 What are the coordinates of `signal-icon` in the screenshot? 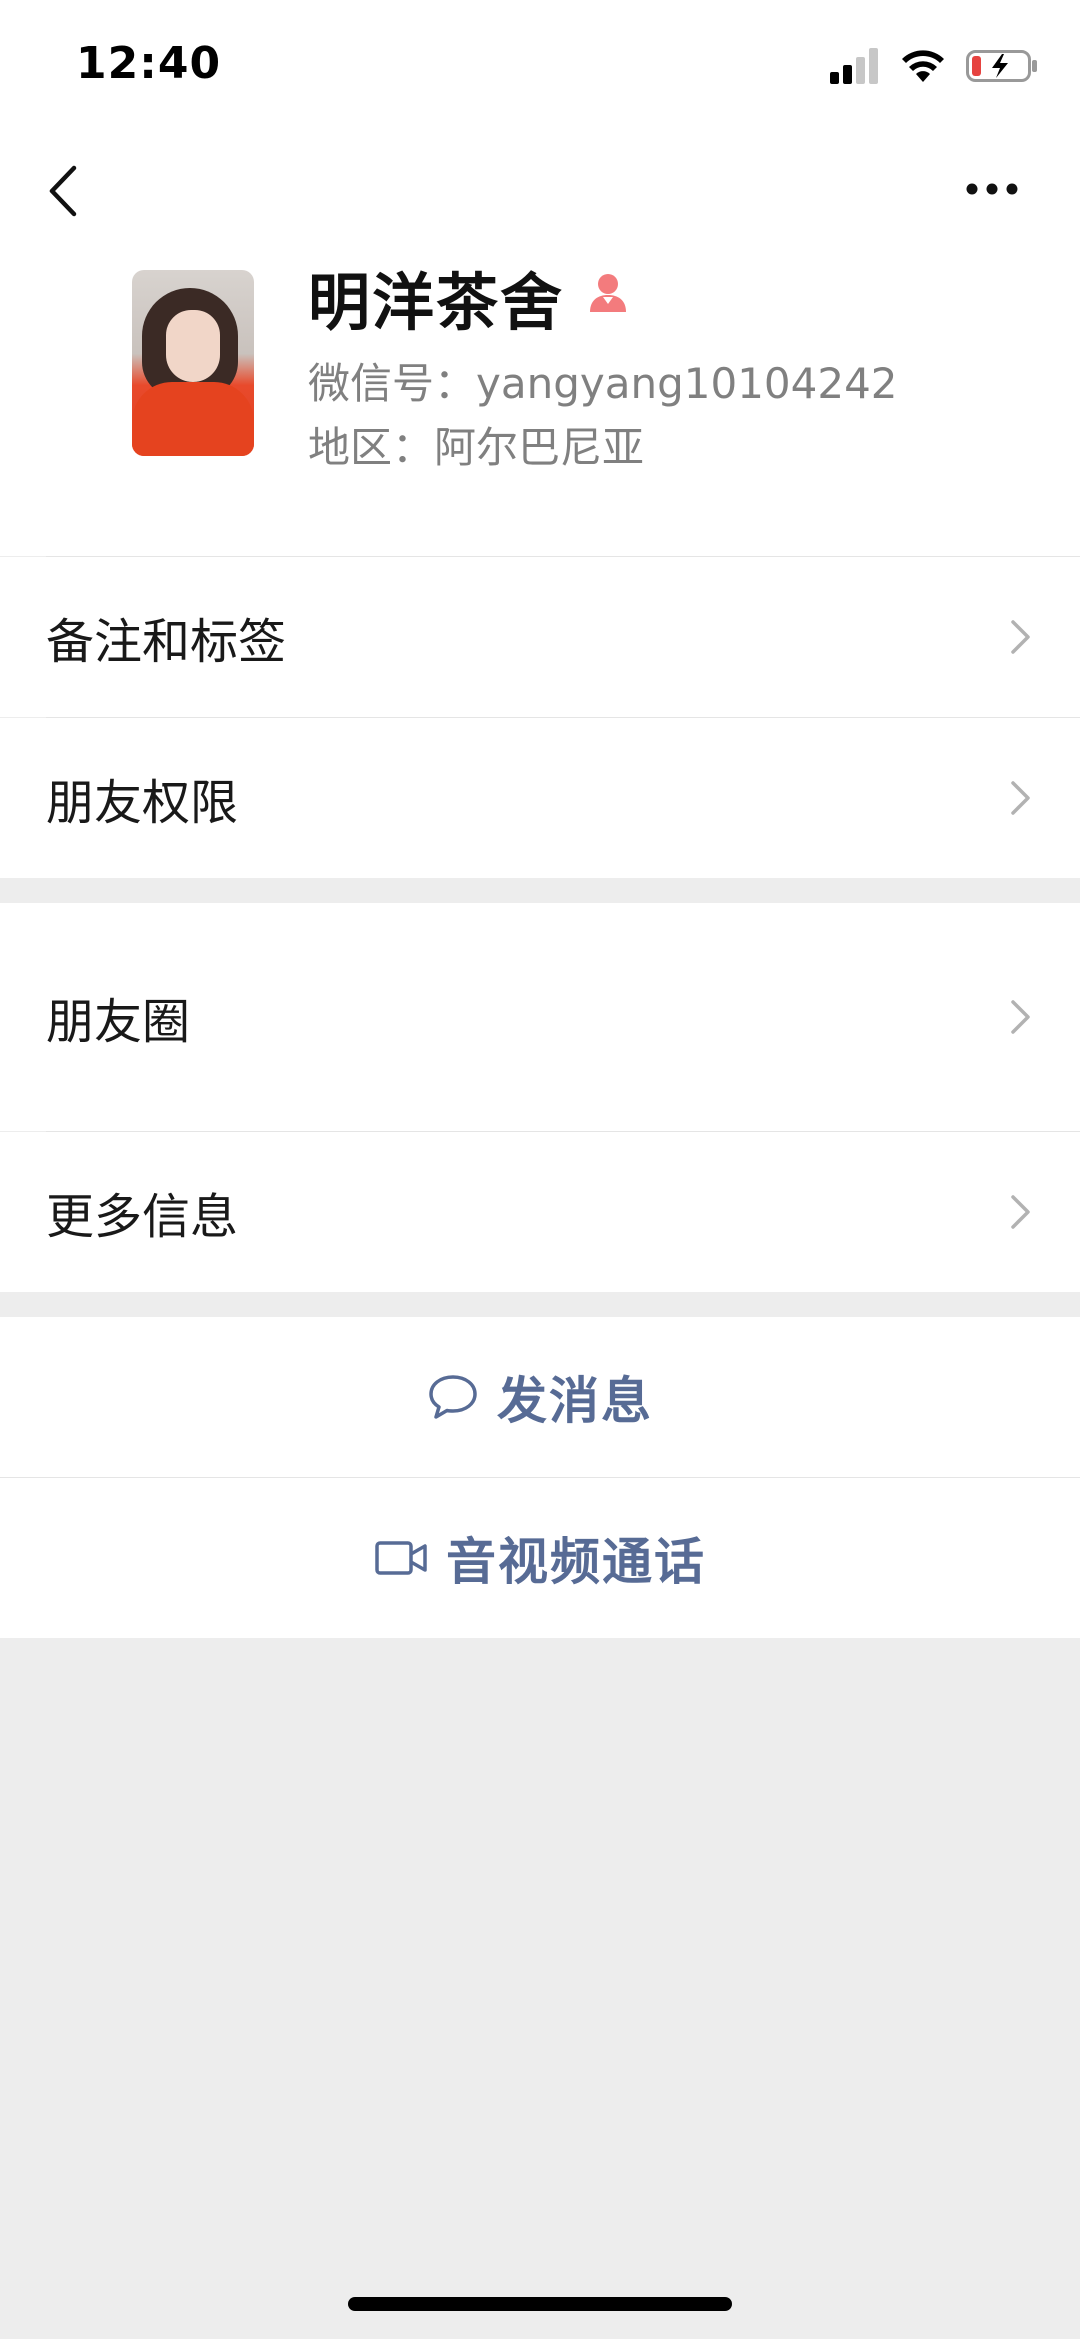 It's located at (854, 66).